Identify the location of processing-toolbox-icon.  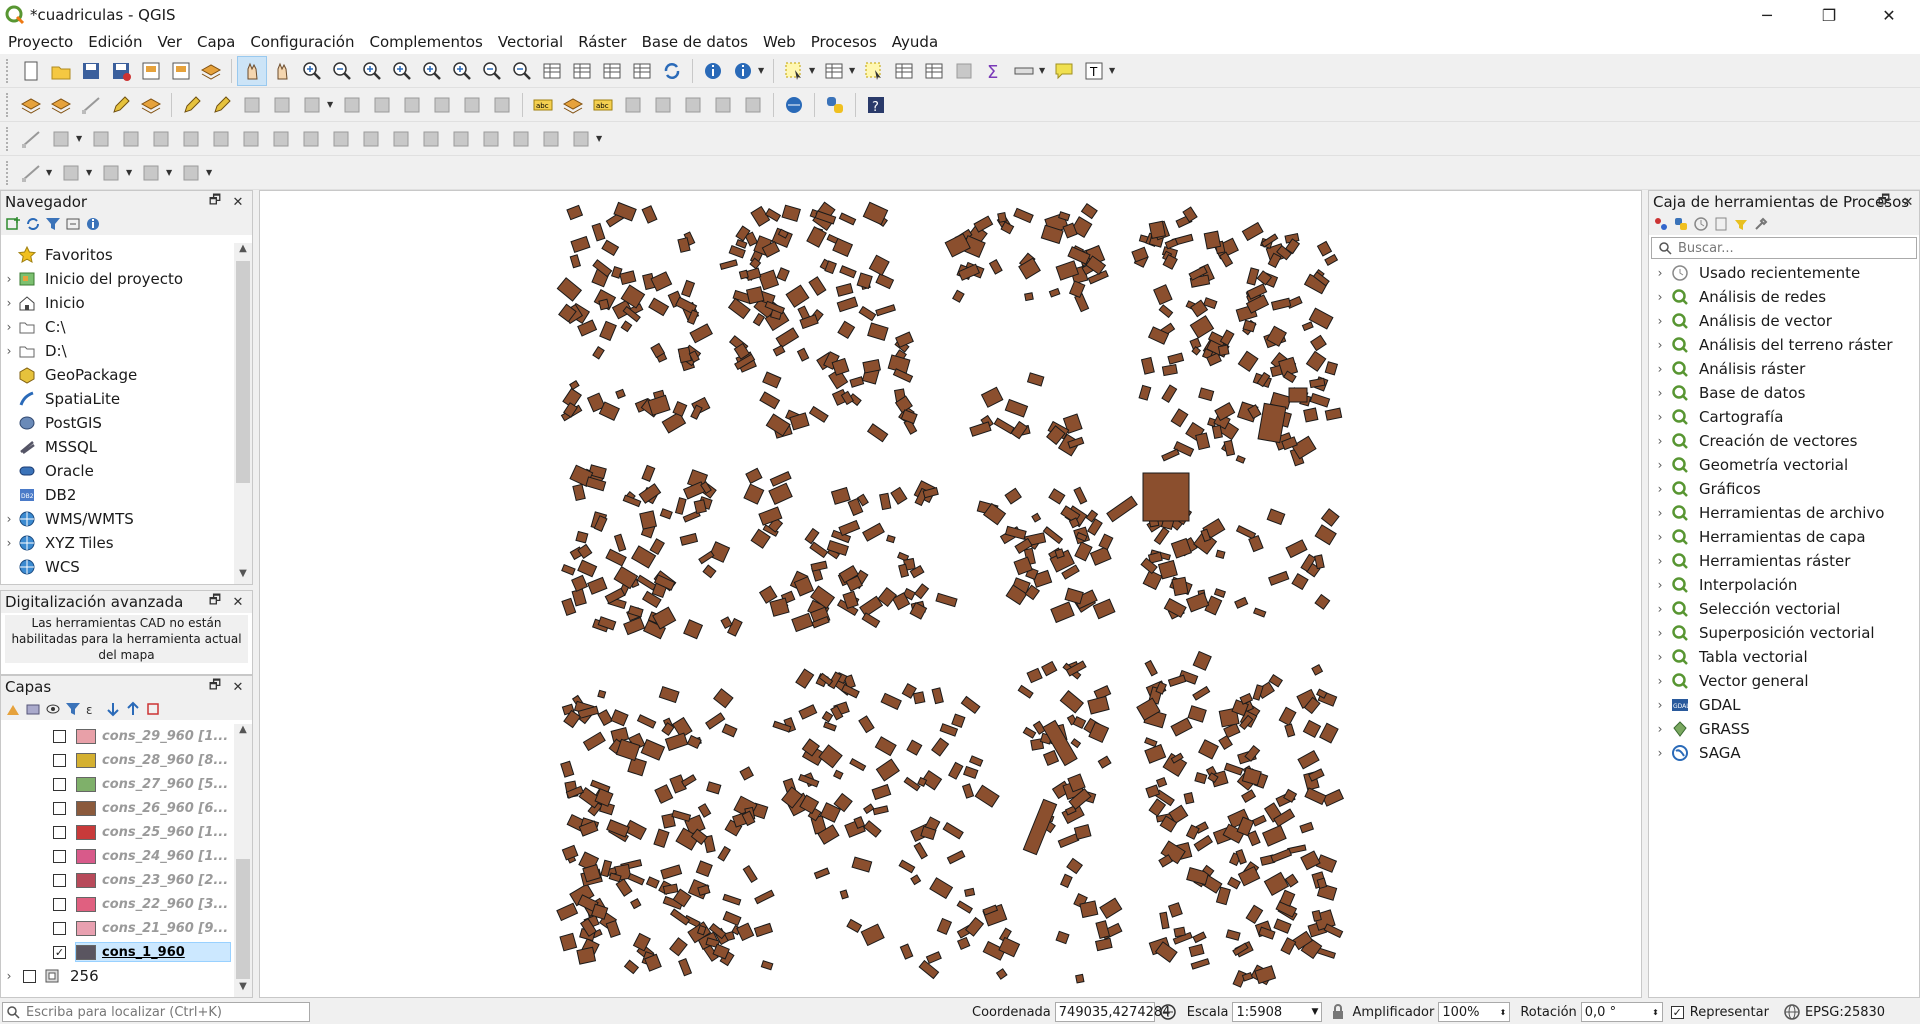
(964, 71).